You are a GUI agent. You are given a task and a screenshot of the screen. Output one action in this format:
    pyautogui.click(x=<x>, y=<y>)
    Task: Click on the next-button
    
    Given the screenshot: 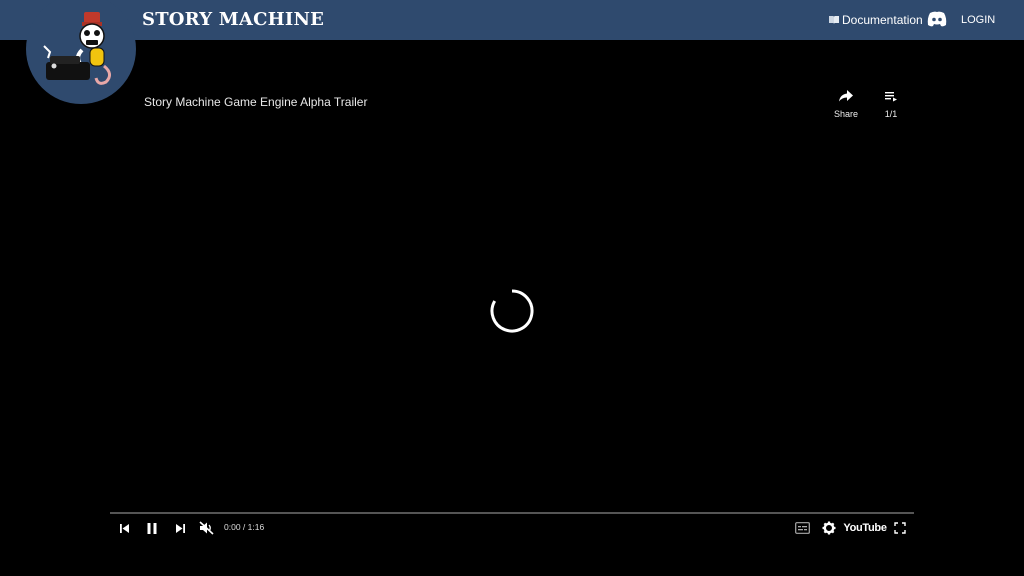 What is the action you would take?
    pyautogui.click(x=180, y=528)
    